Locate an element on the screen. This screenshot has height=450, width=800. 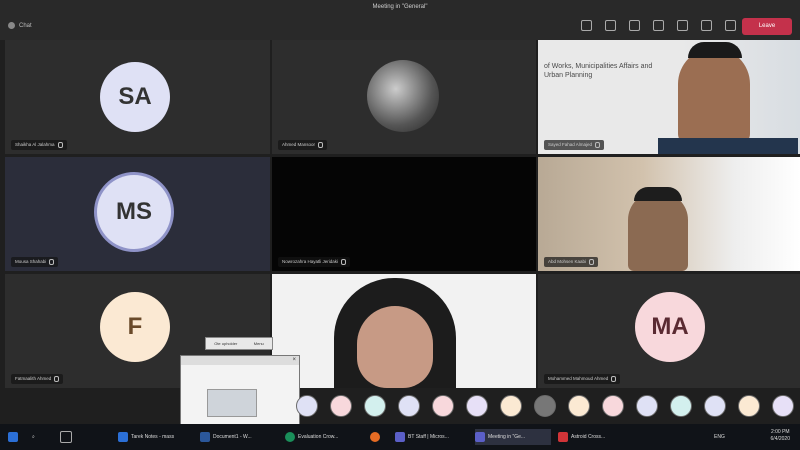
taskbar-app is located at coordinates (375, 437).